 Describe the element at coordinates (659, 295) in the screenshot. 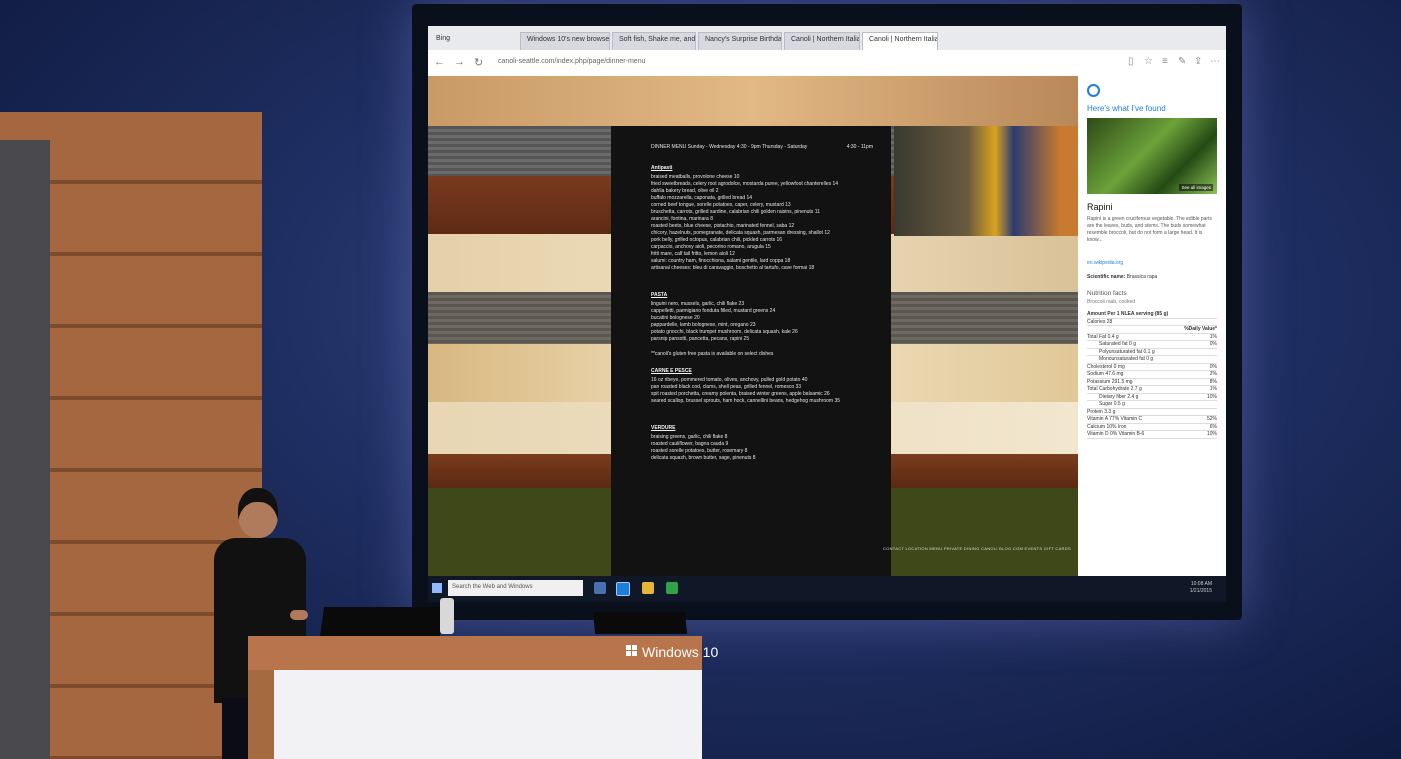

I see `menu-section-title: PASTA` at that location.